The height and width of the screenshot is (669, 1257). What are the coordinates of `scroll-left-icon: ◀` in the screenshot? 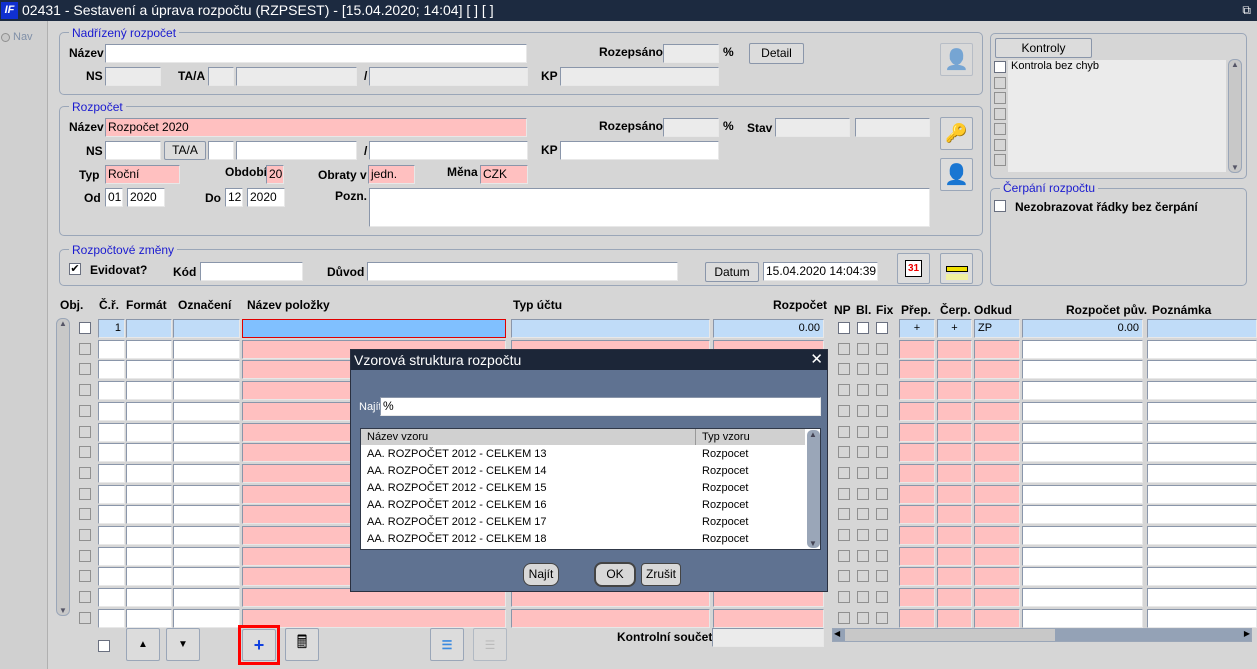 It's located at (837, 633).